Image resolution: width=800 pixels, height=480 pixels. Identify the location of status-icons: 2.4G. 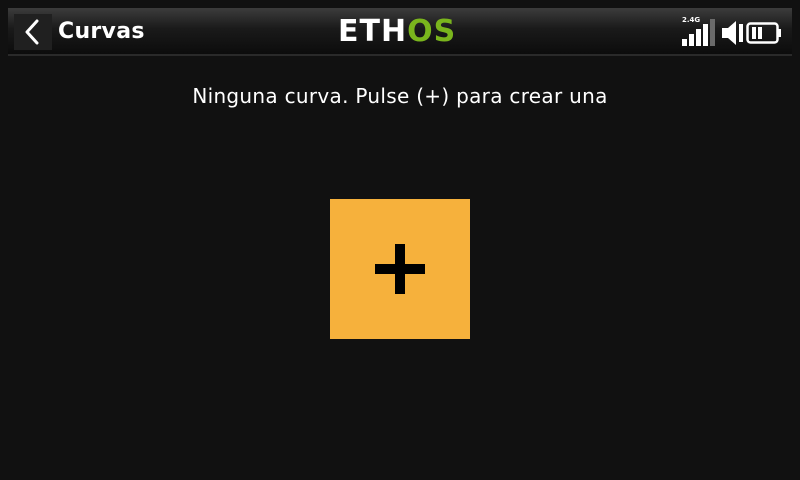
(732, 31).